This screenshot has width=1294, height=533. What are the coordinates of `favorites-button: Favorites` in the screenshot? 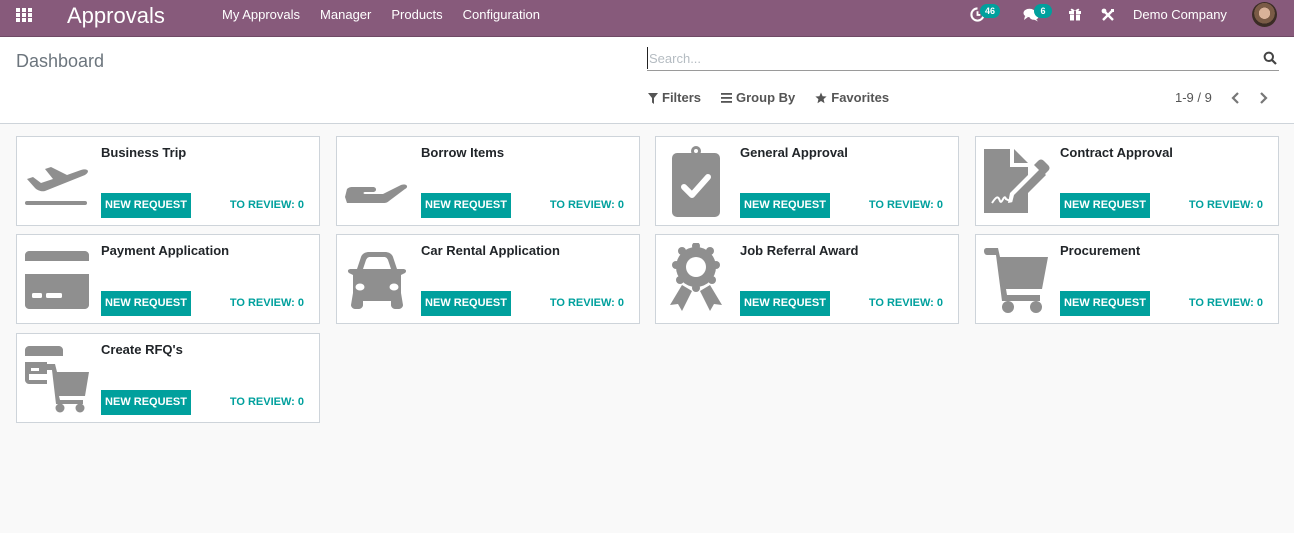 It's located at (852, 98).